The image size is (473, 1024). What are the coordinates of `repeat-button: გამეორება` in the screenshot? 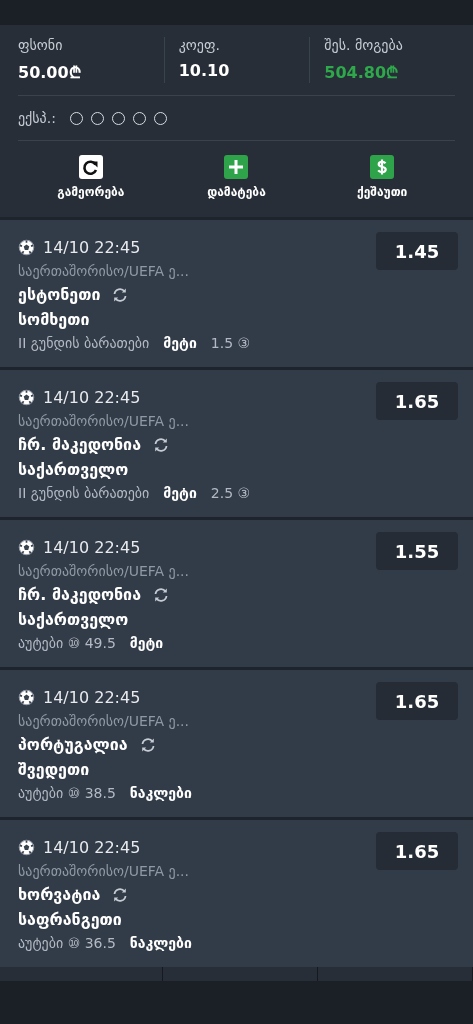 It's located at (91, 177).